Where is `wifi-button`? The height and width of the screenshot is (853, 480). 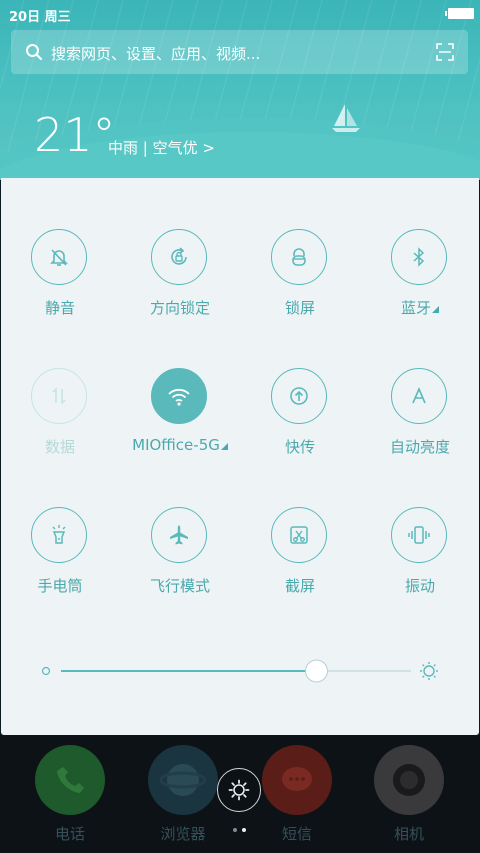 wifi-button is located at coordinates (179, 396).